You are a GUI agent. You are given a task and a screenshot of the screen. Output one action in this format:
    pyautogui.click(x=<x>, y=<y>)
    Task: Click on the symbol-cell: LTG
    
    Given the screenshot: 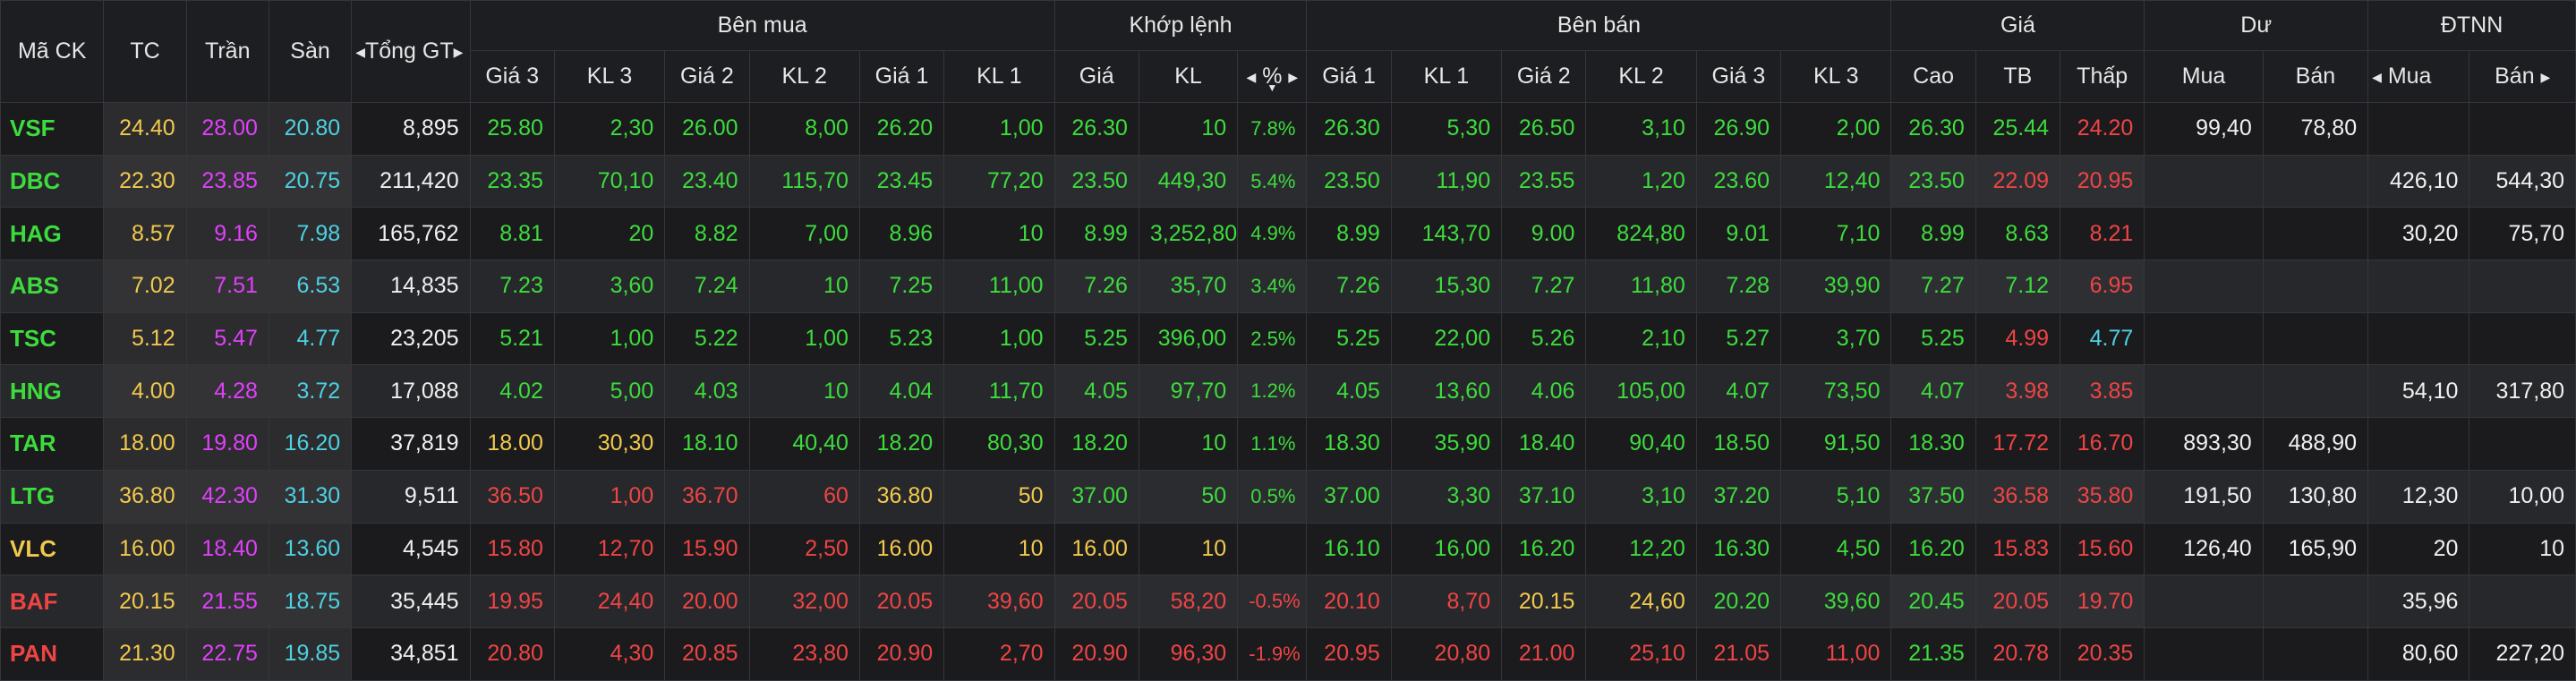 What is the action you would take?
    pyautogui.click(x=52, y=496)
    